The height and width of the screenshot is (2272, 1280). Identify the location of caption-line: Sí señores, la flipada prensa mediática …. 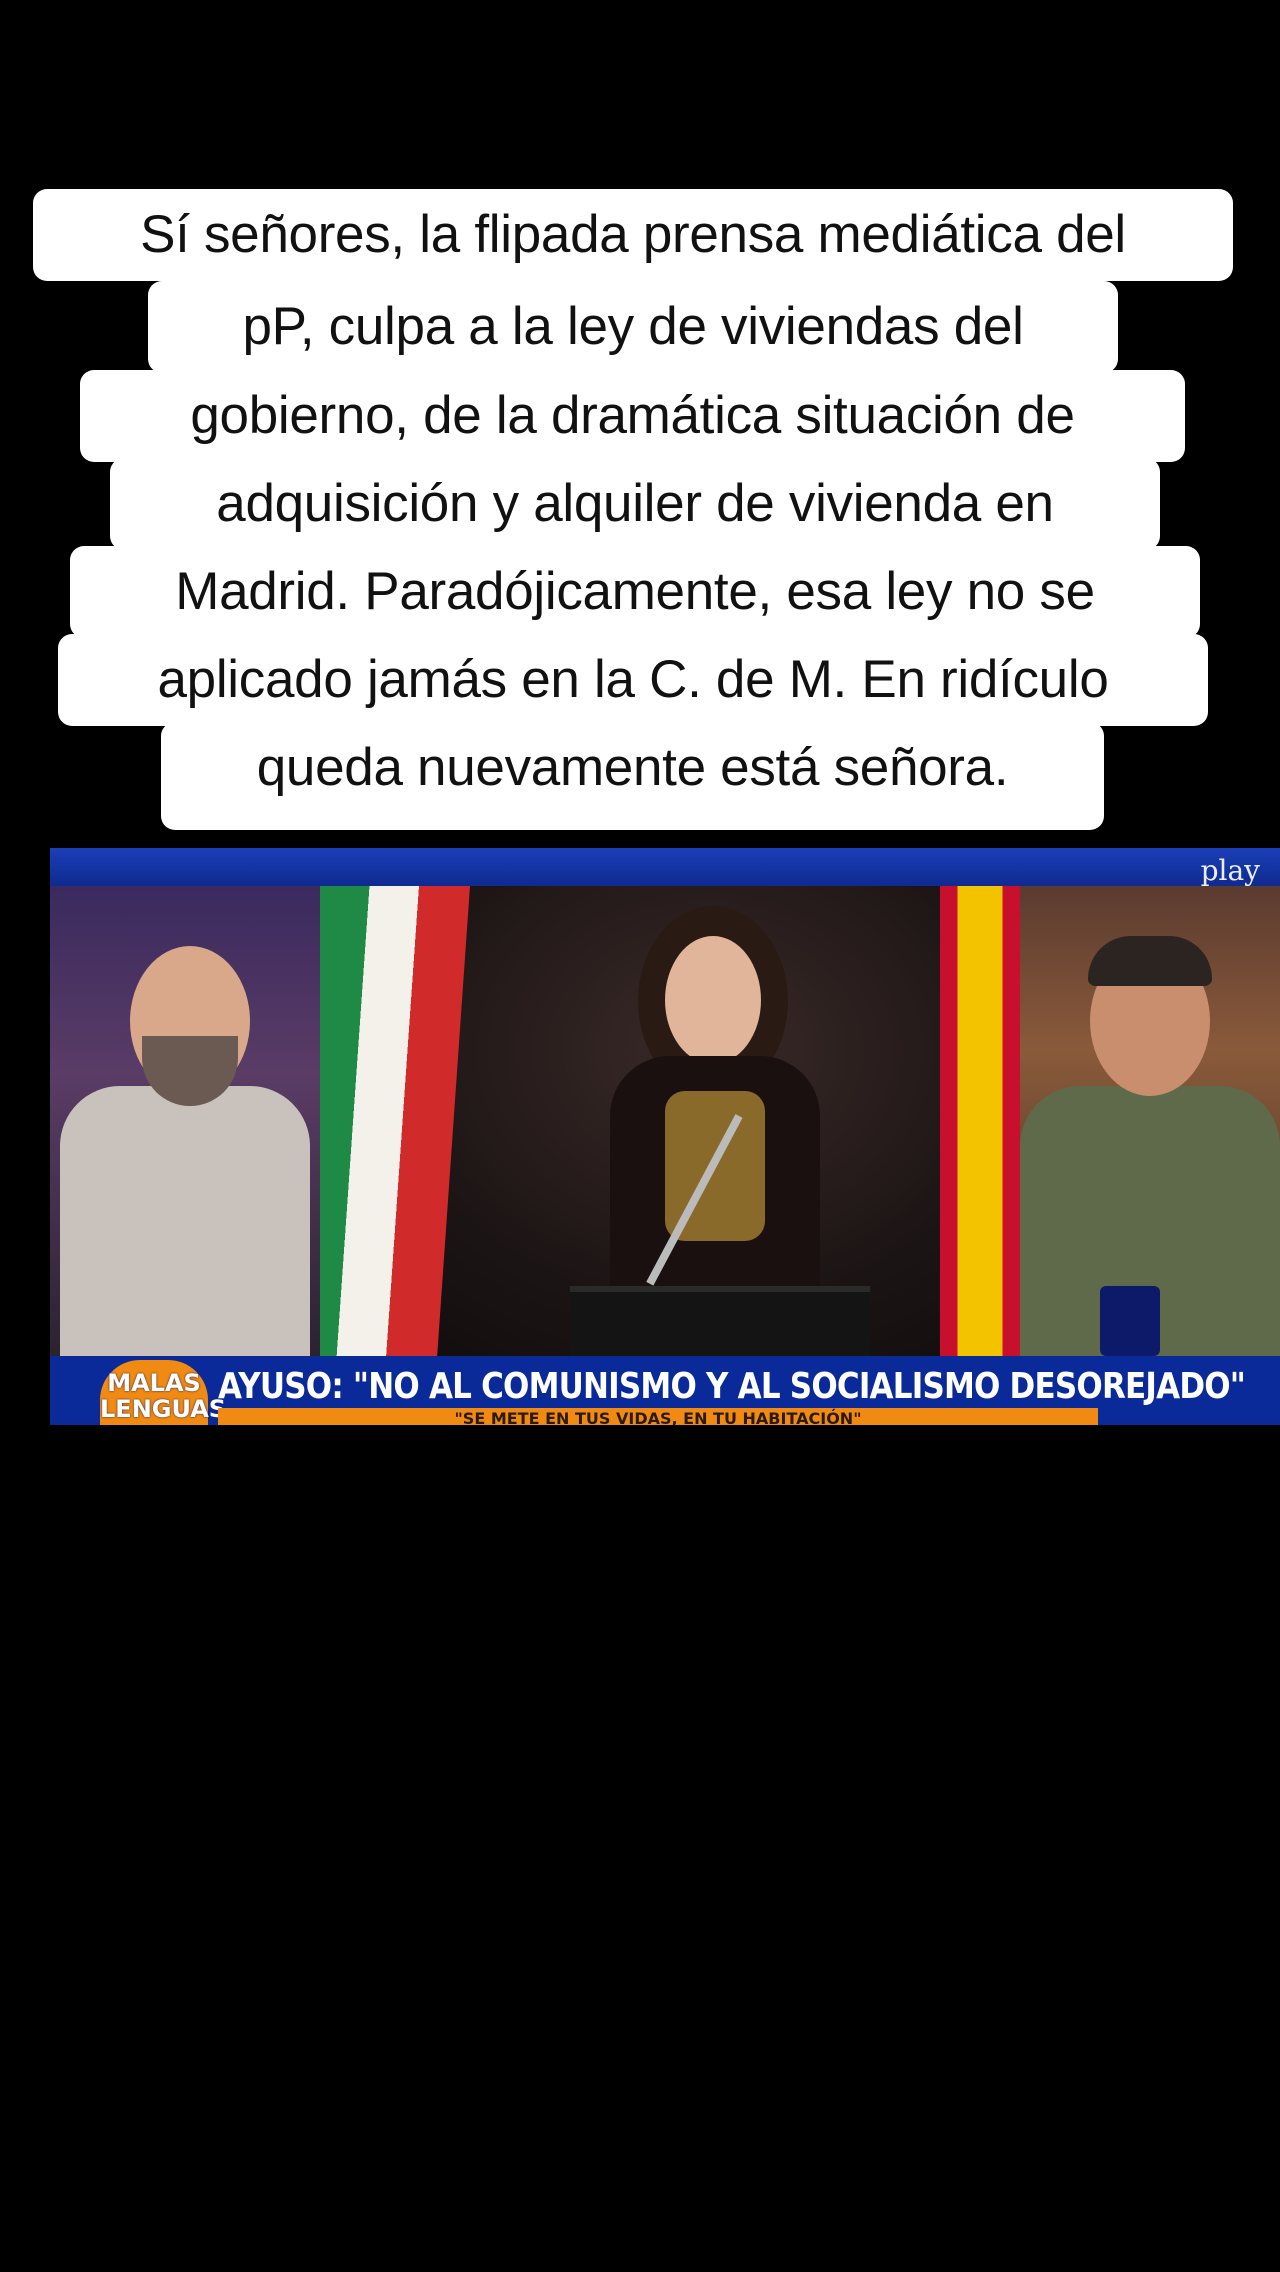
(633, 235).